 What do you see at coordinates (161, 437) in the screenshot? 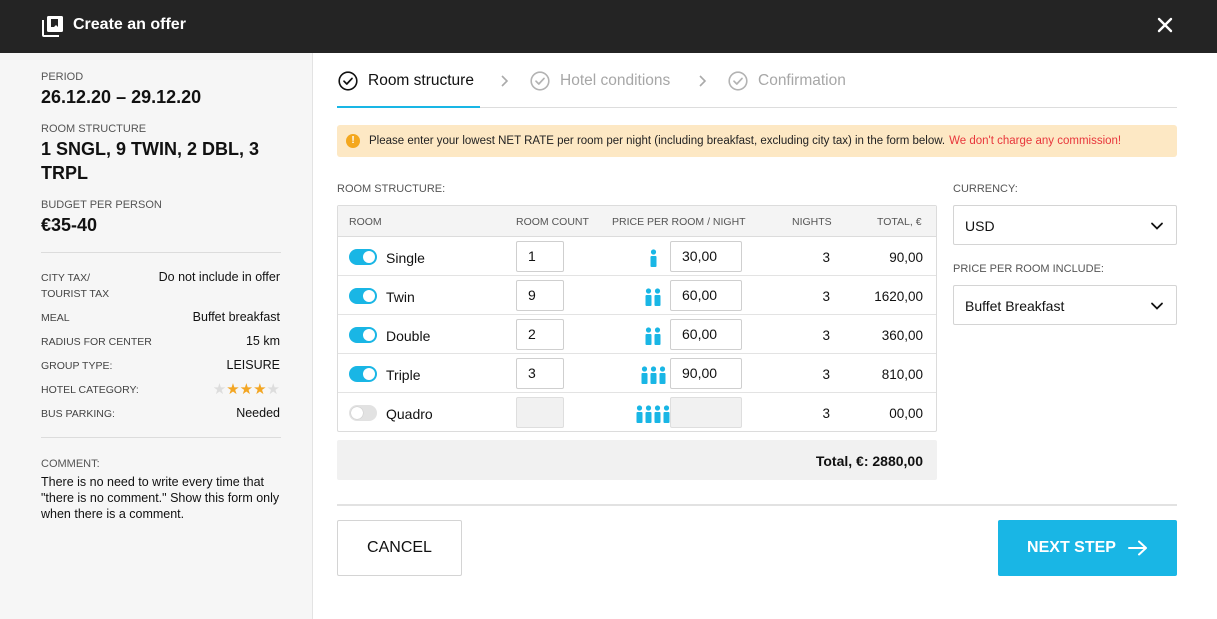
I see `divider` at bounding box center [161, 437].